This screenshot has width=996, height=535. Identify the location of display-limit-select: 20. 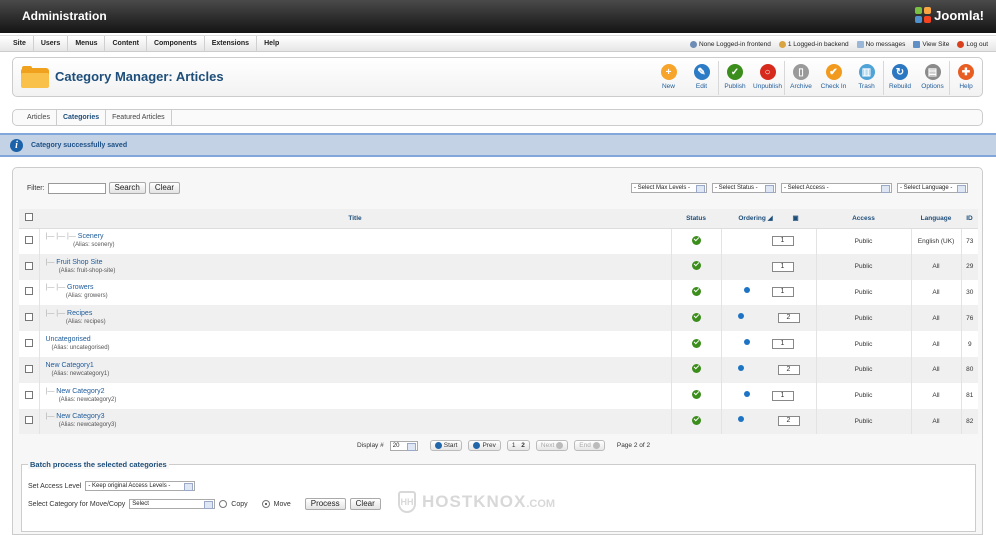
(403, 445).